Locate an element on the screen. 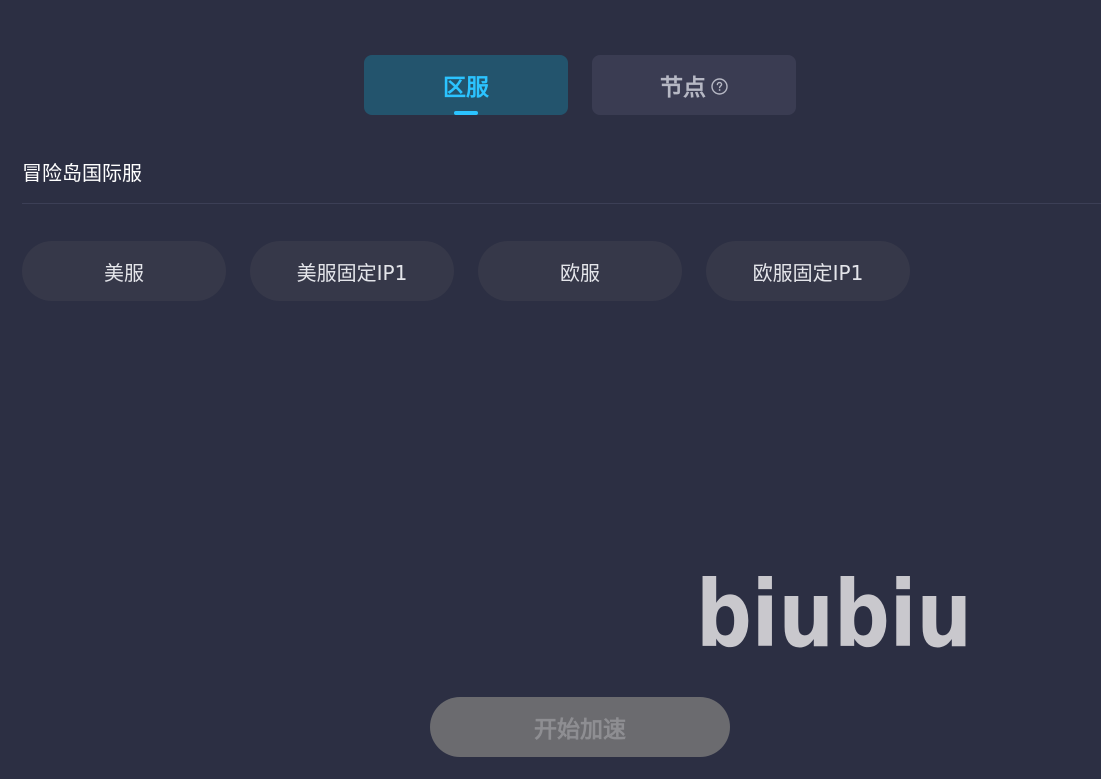 This screenshot has width=1101, height=779. question-circle-icon is located at coordinates (719, 86).